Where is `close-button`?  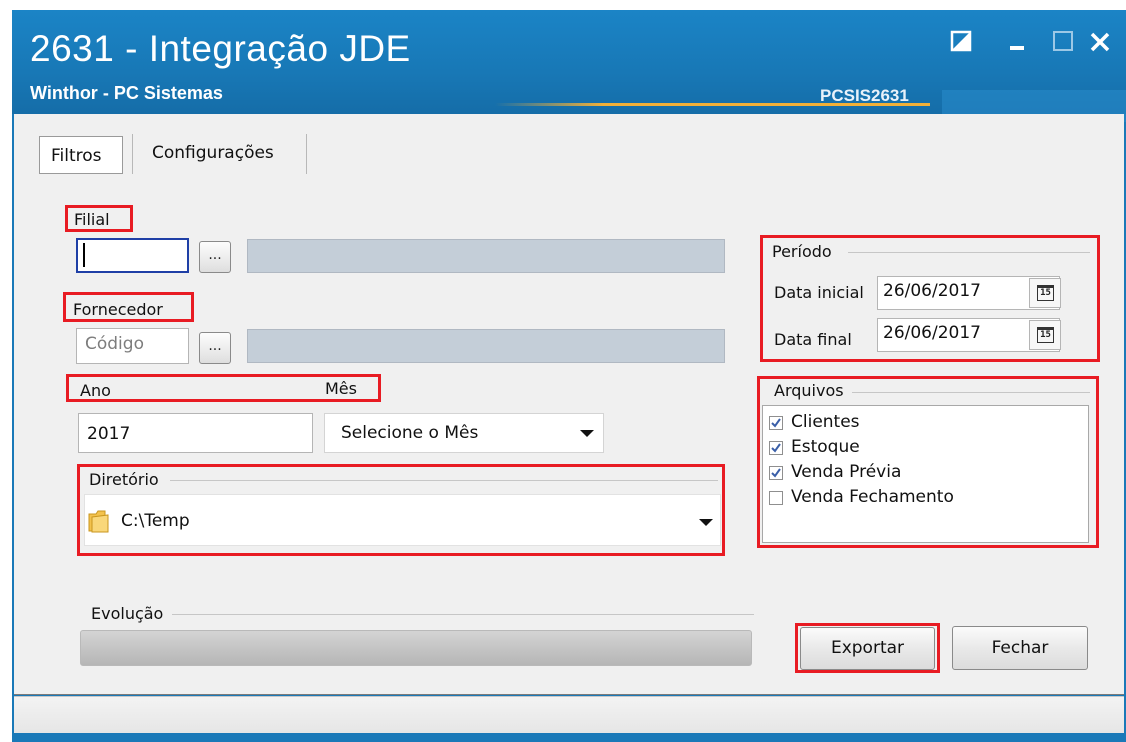
close-button is located at coordinates (1100, 42).